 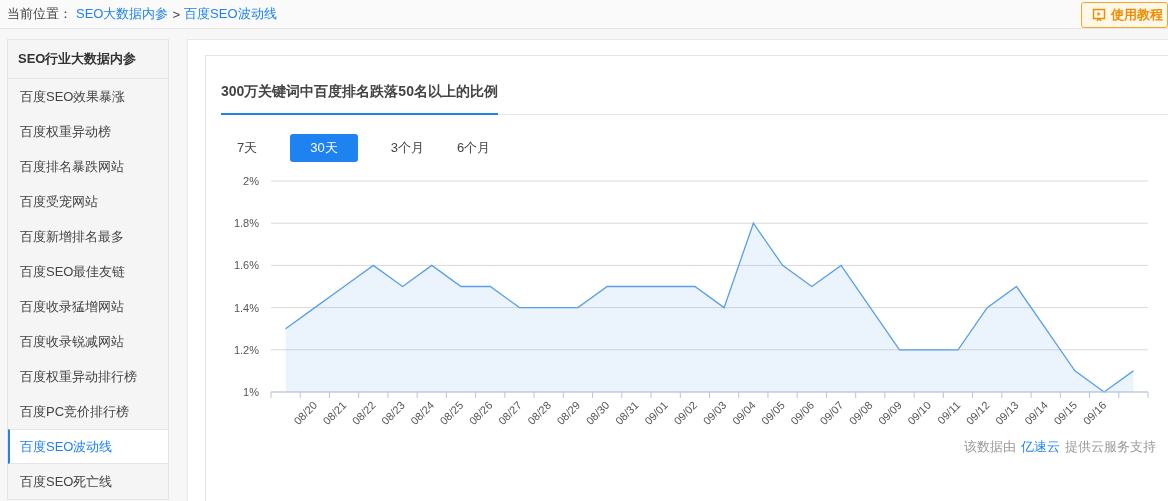 I want to click on y-axis-label: 1.2%, so click(x=246, y=349).